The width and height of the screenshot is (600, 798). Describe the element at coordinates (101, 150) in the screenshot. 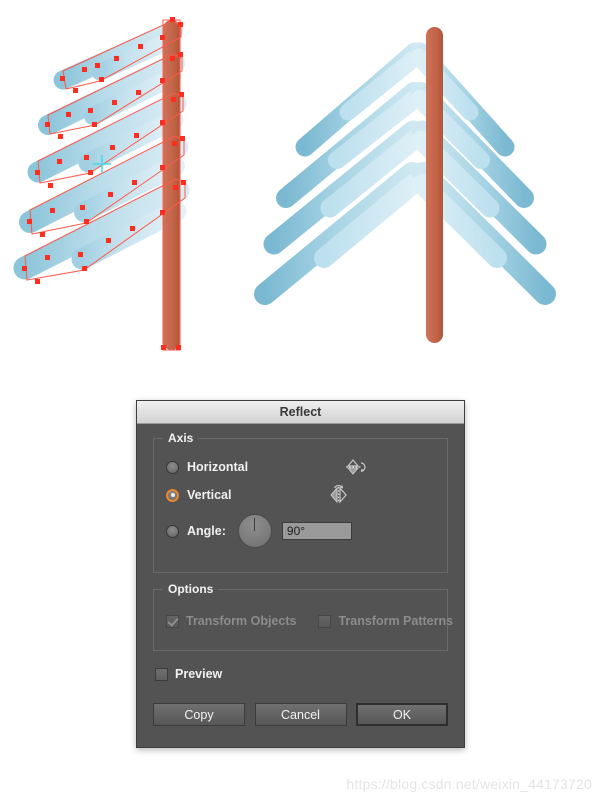

I see `left-branches` at that location.